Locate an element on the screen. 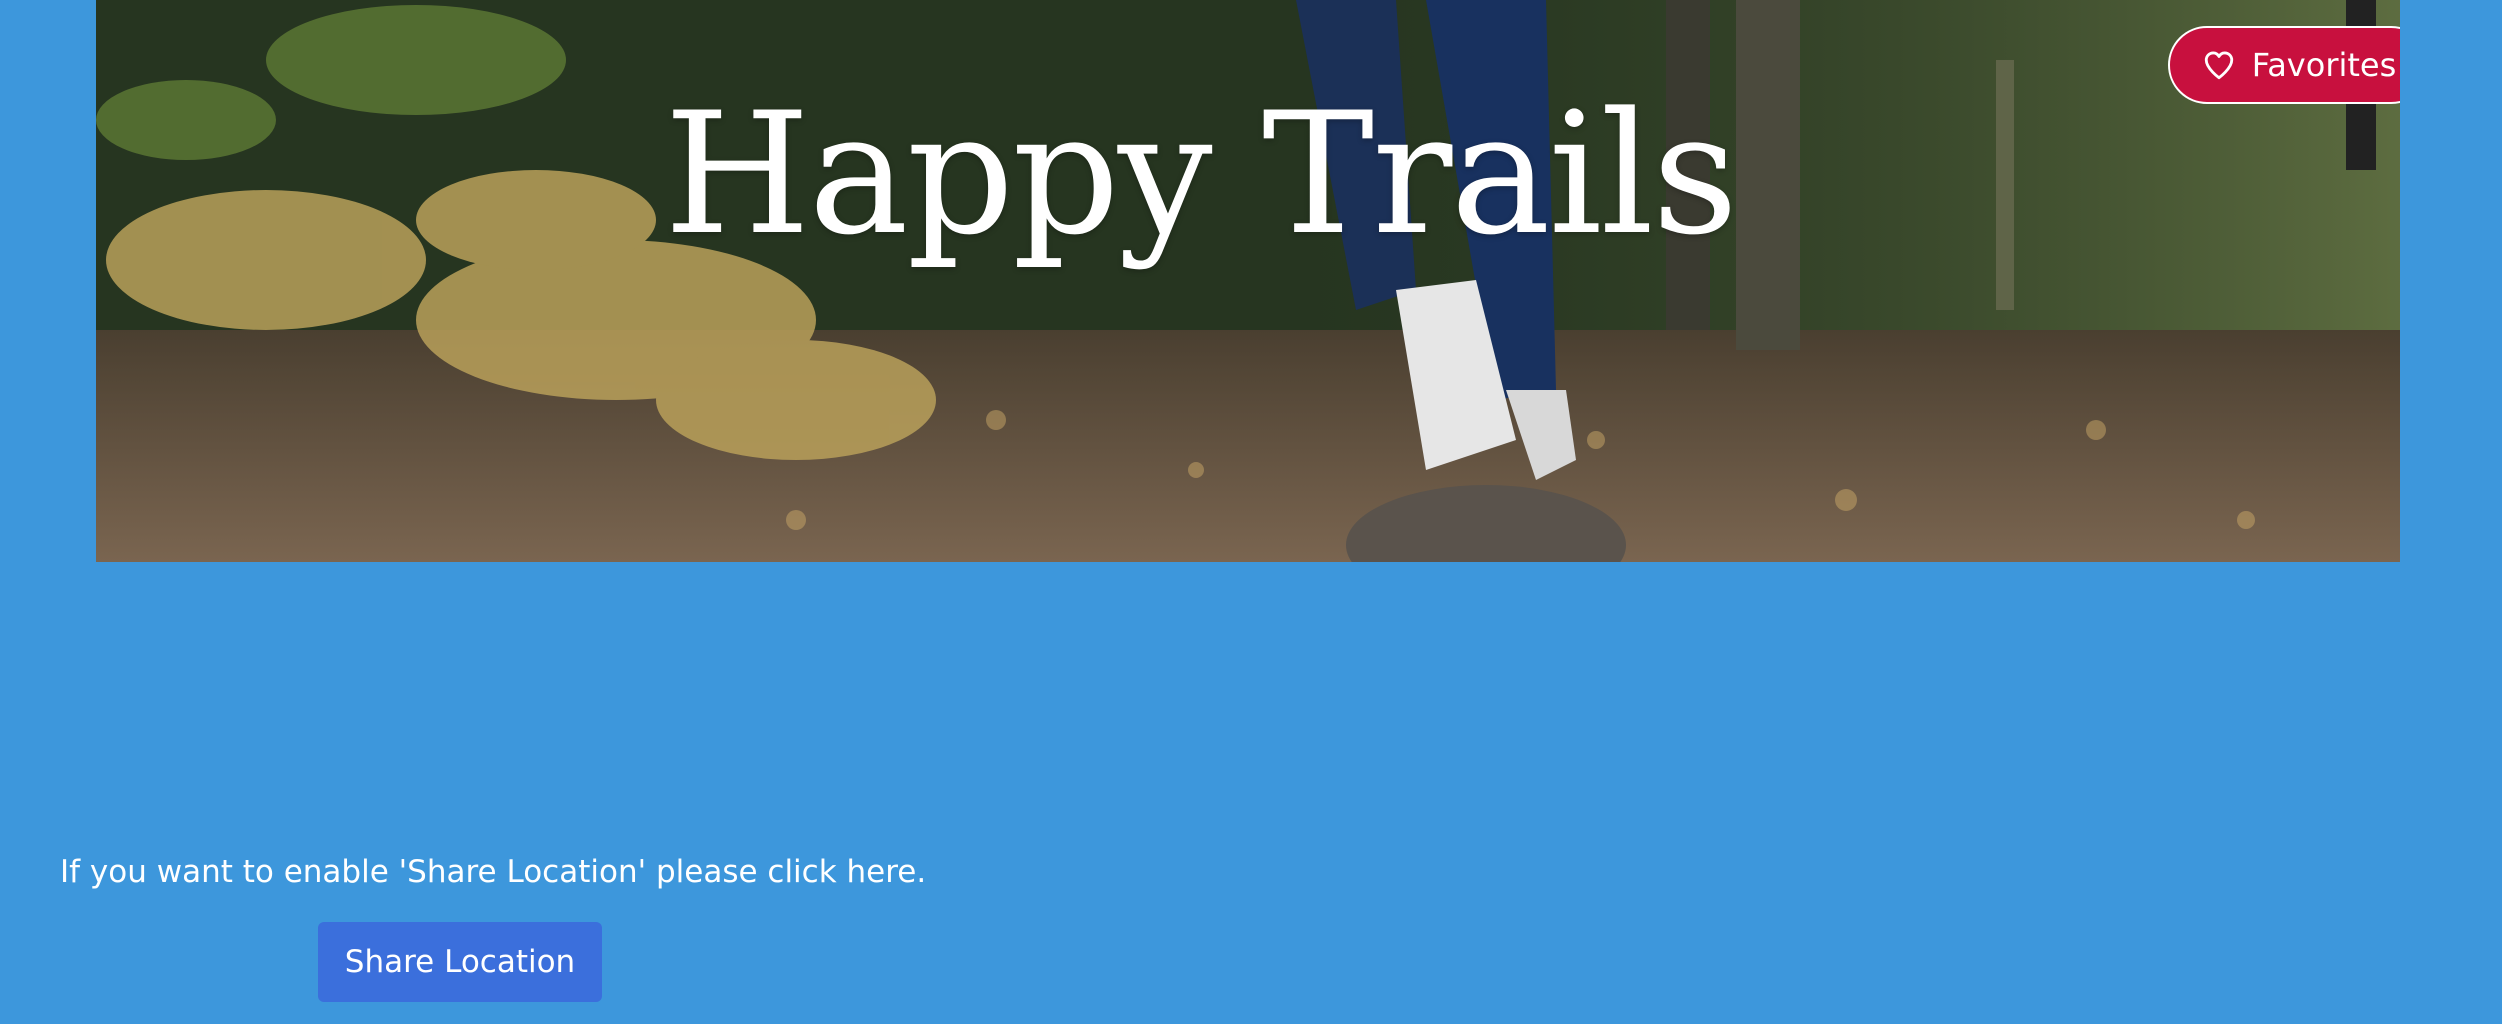  page-title: Happy Trails is located at coordinates (1201, 174).